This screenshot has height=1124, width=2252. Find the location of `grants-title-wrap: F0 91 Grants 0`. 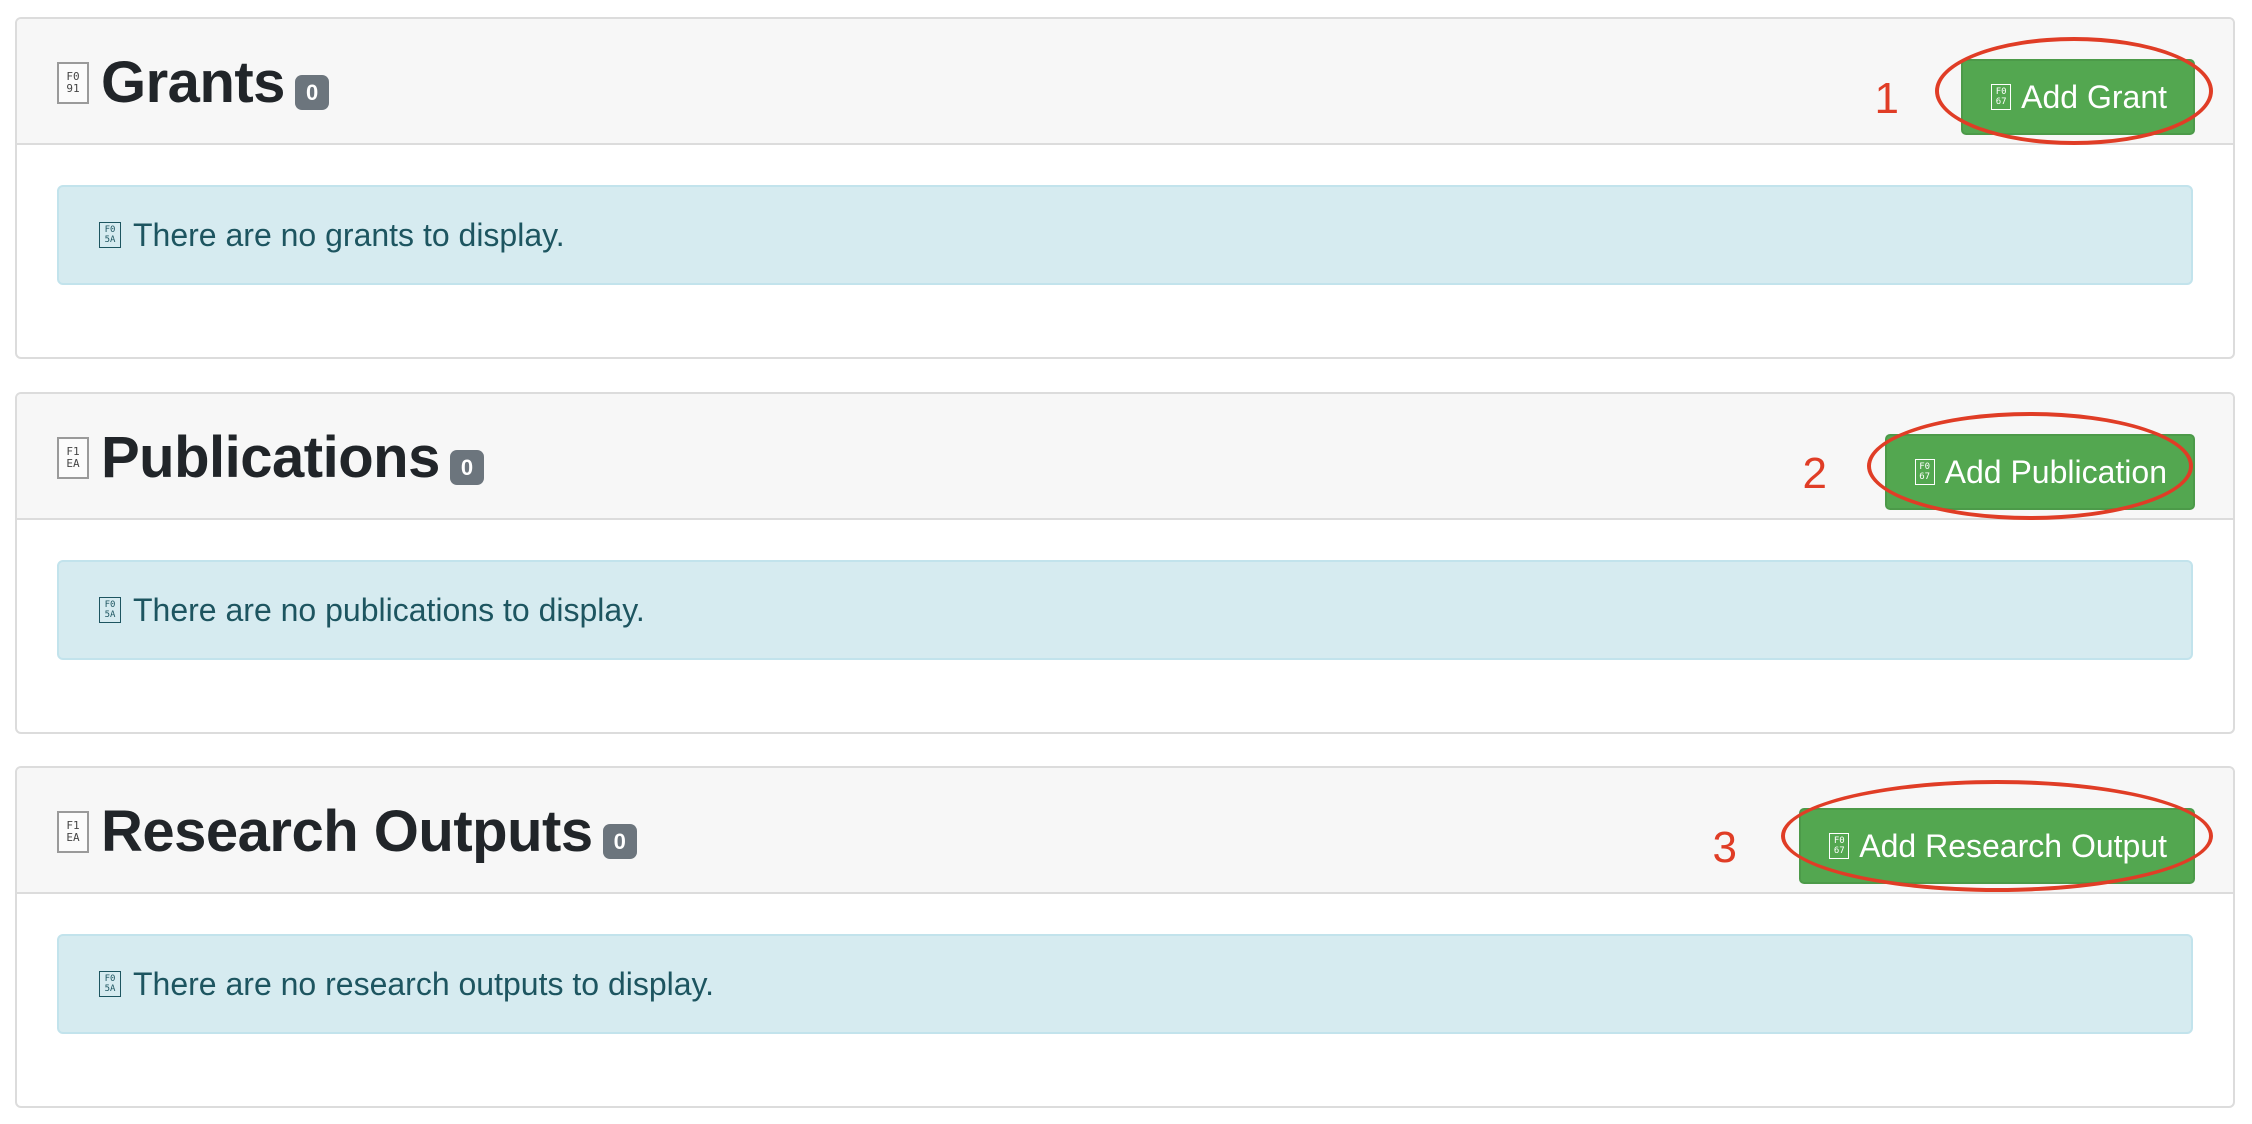

grants-title-wrap: F0 91 Grants 0 is located at coordinates (193, 83).